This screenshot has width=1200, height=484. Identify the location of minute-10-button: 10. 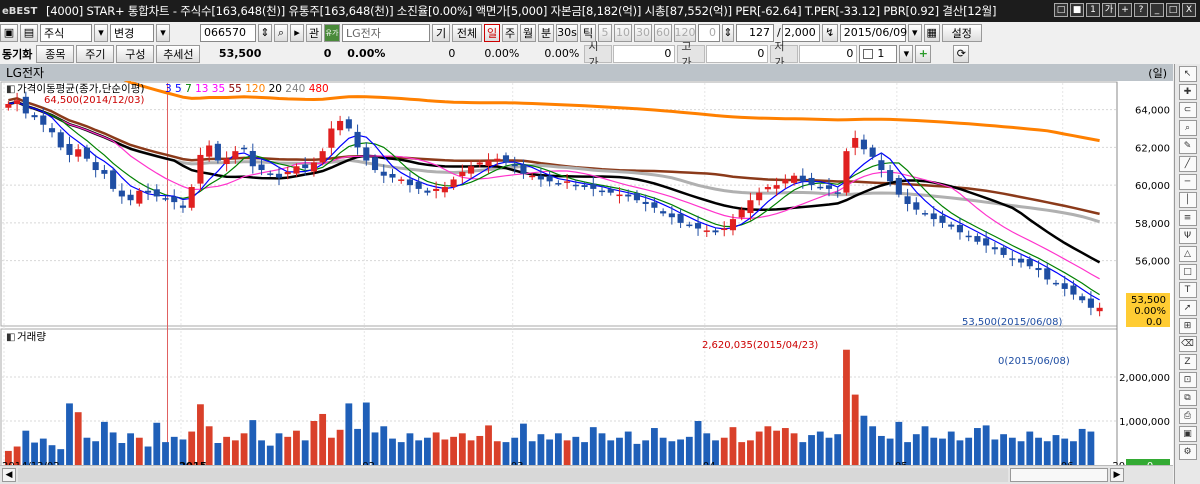
(623, 32).